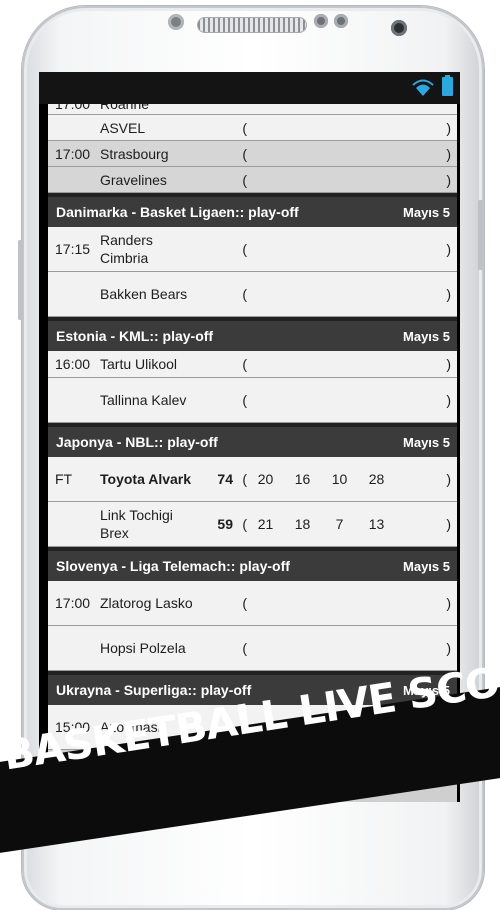 The height and width of the screenshot is (910, 500). Describe the element at coordinates (154, 690) in the screenshot. I see `league-name: Ukrayna - Superliga:: play-off` at that location.